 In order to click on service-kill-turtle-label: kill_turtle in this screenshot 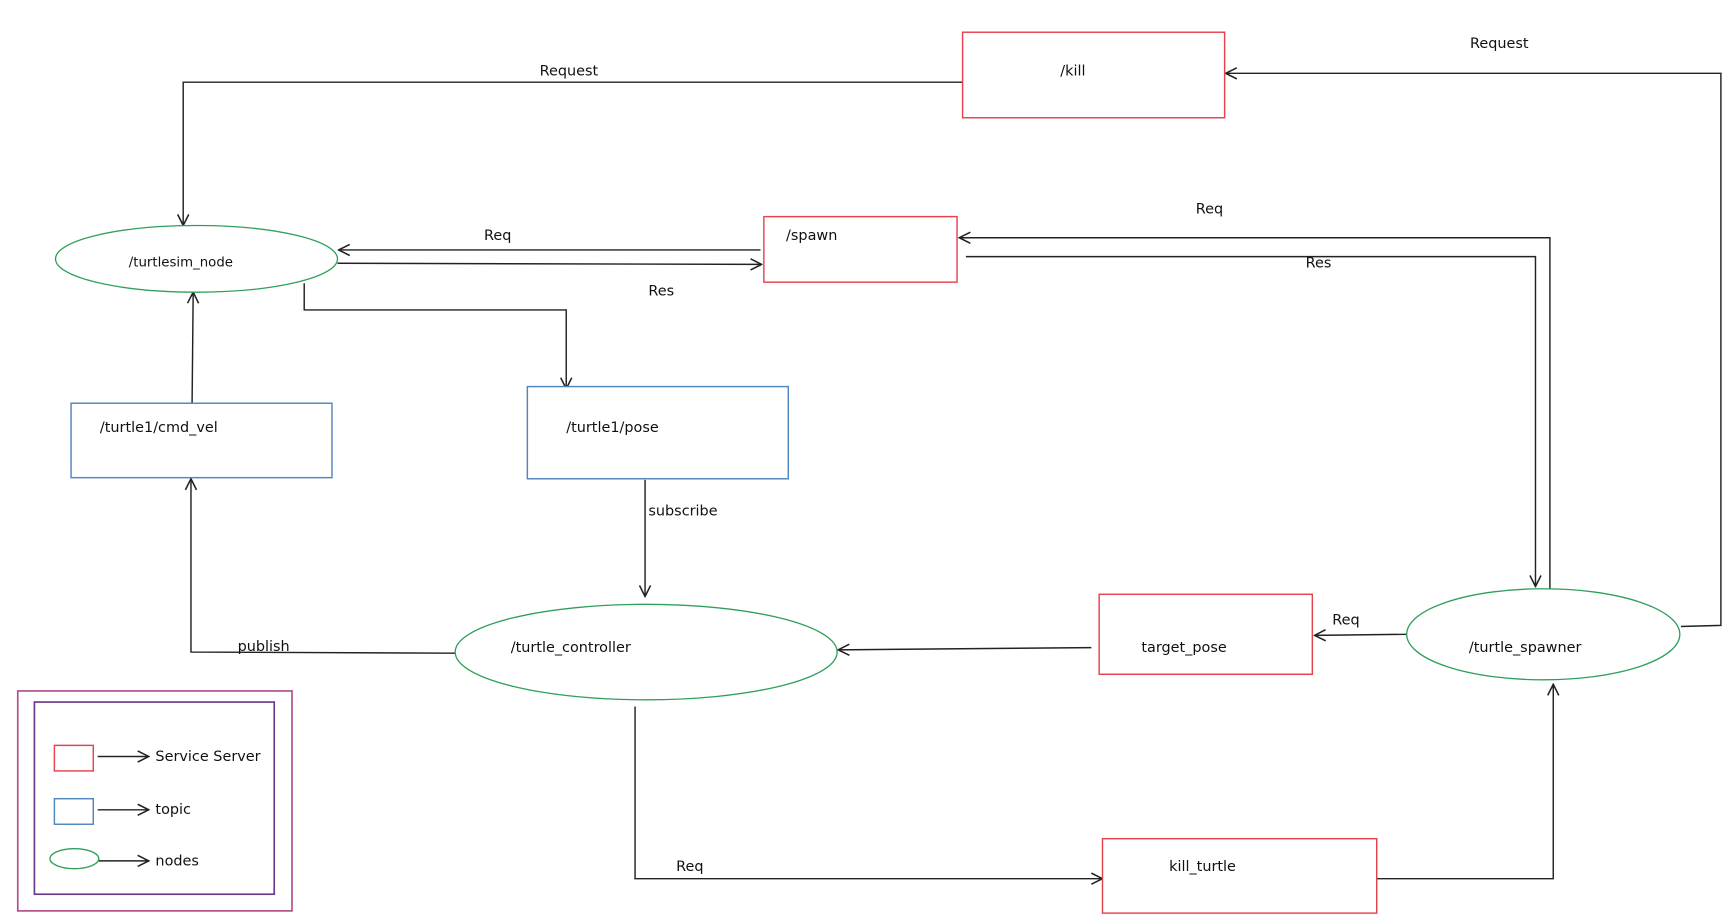, I will do `click(1202, 867)`.